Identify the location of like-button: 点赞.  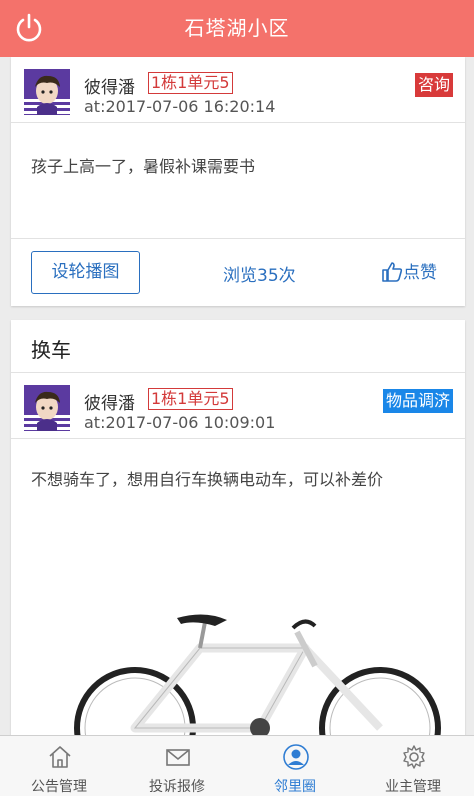
(409, 272).